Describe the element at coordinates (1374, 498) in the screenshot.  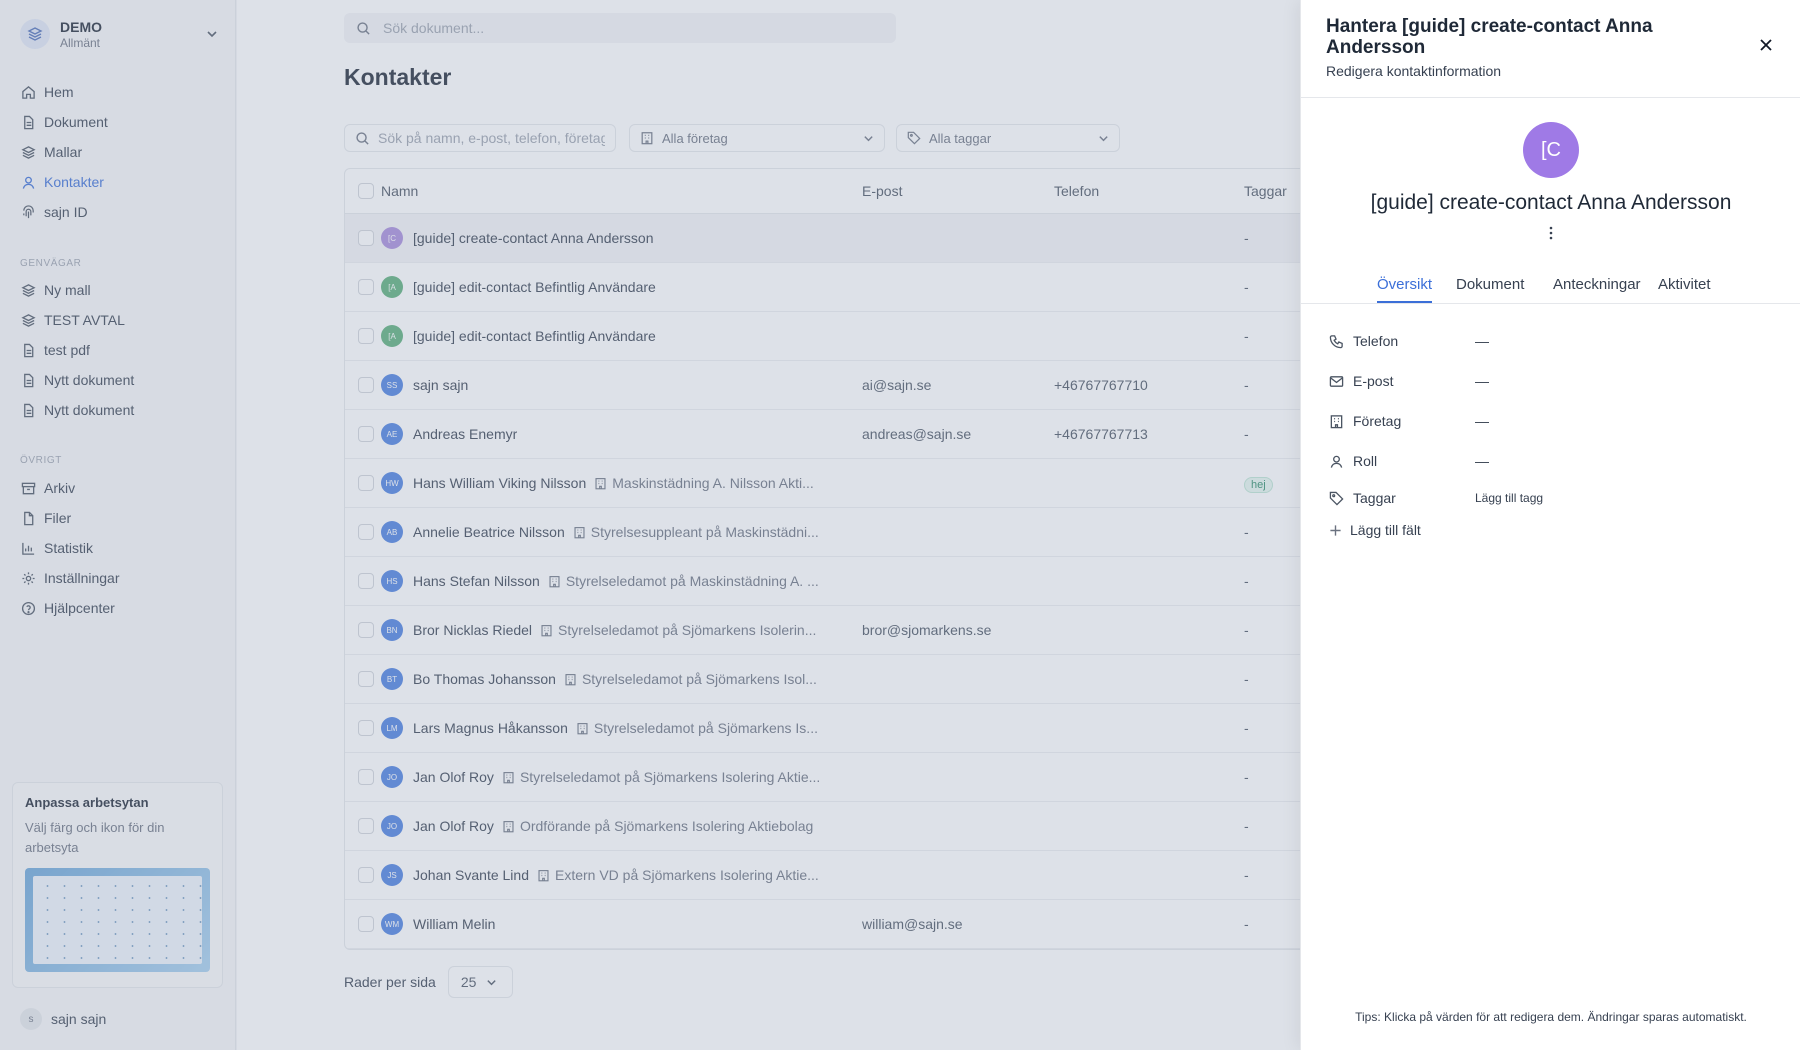
I see `field-label: Taggar` at that location.